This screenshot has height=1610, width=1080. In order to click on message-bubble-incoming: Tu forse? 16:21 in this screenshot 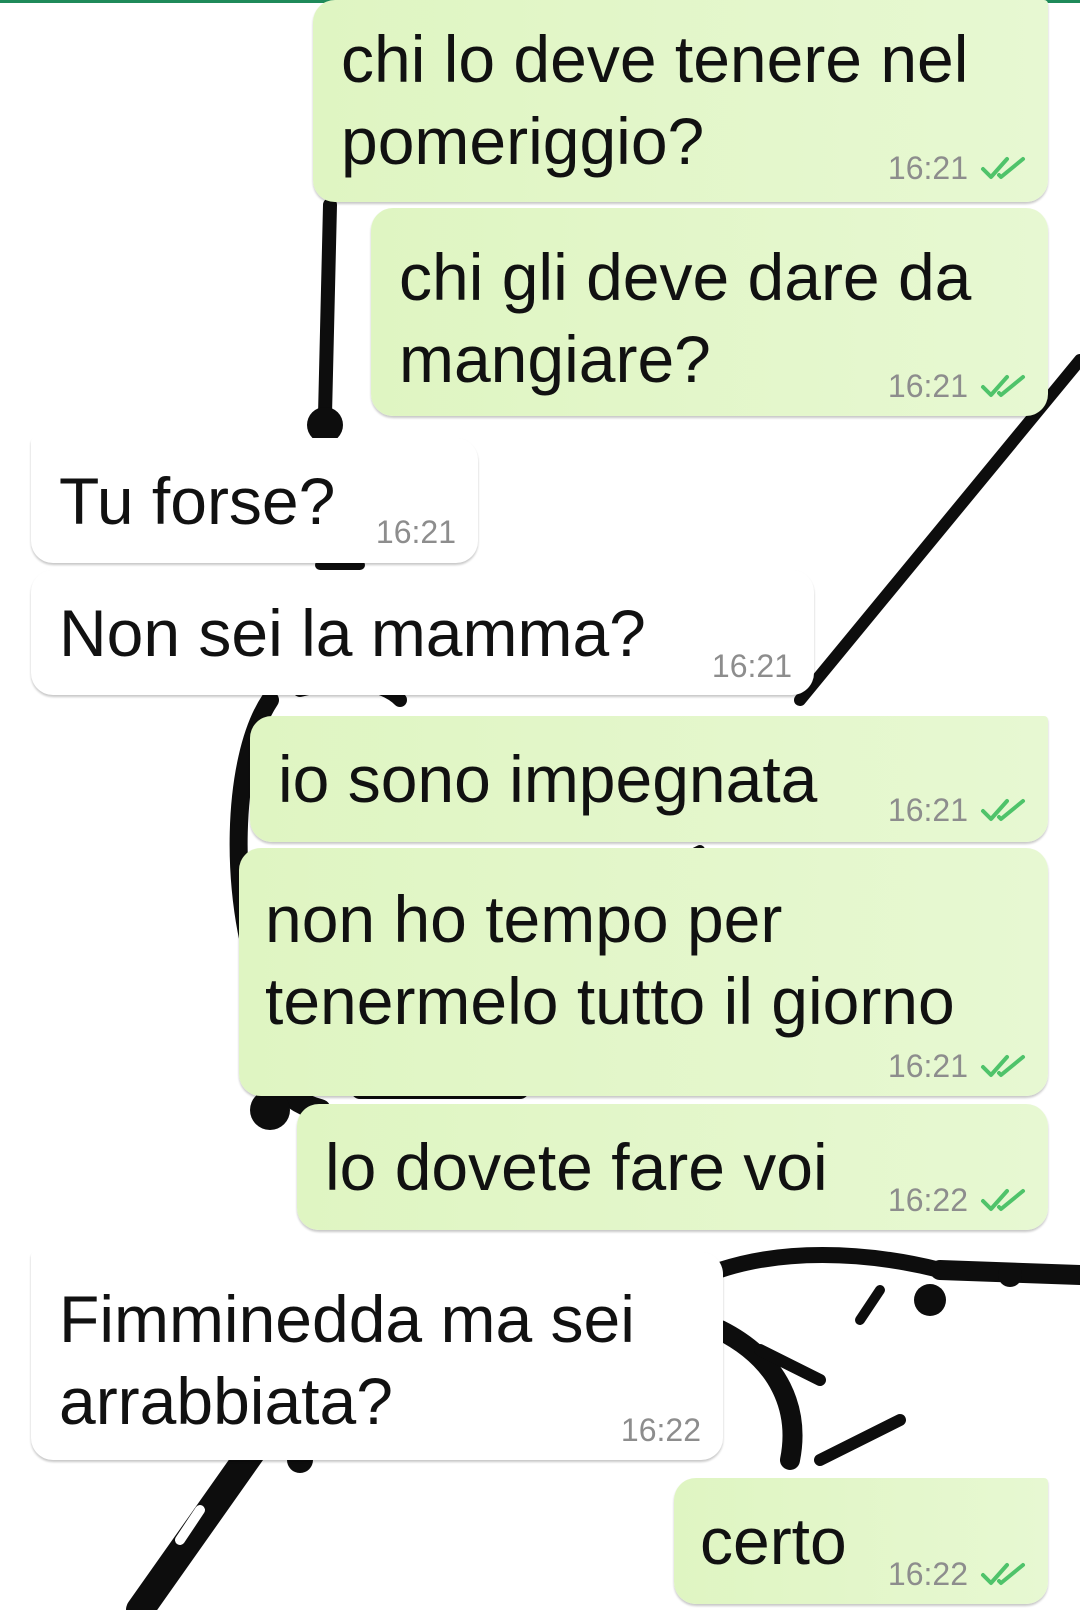, I will do `click(254, 500)`.